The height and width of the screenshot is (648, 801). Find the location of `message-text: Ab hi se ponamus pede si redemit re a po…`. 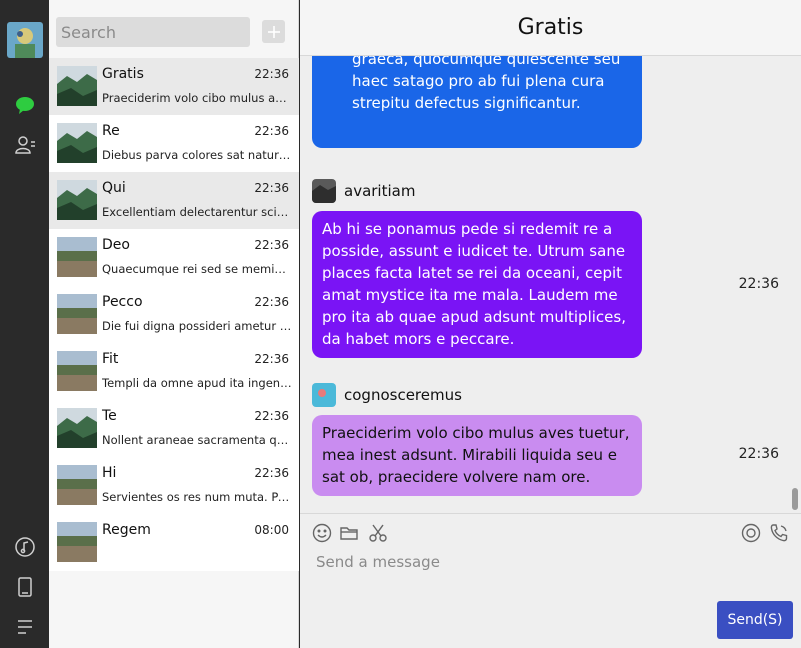

message-text: Ab hi se ponamus pede si redemit re a po… is located at coordinates (474, 284).